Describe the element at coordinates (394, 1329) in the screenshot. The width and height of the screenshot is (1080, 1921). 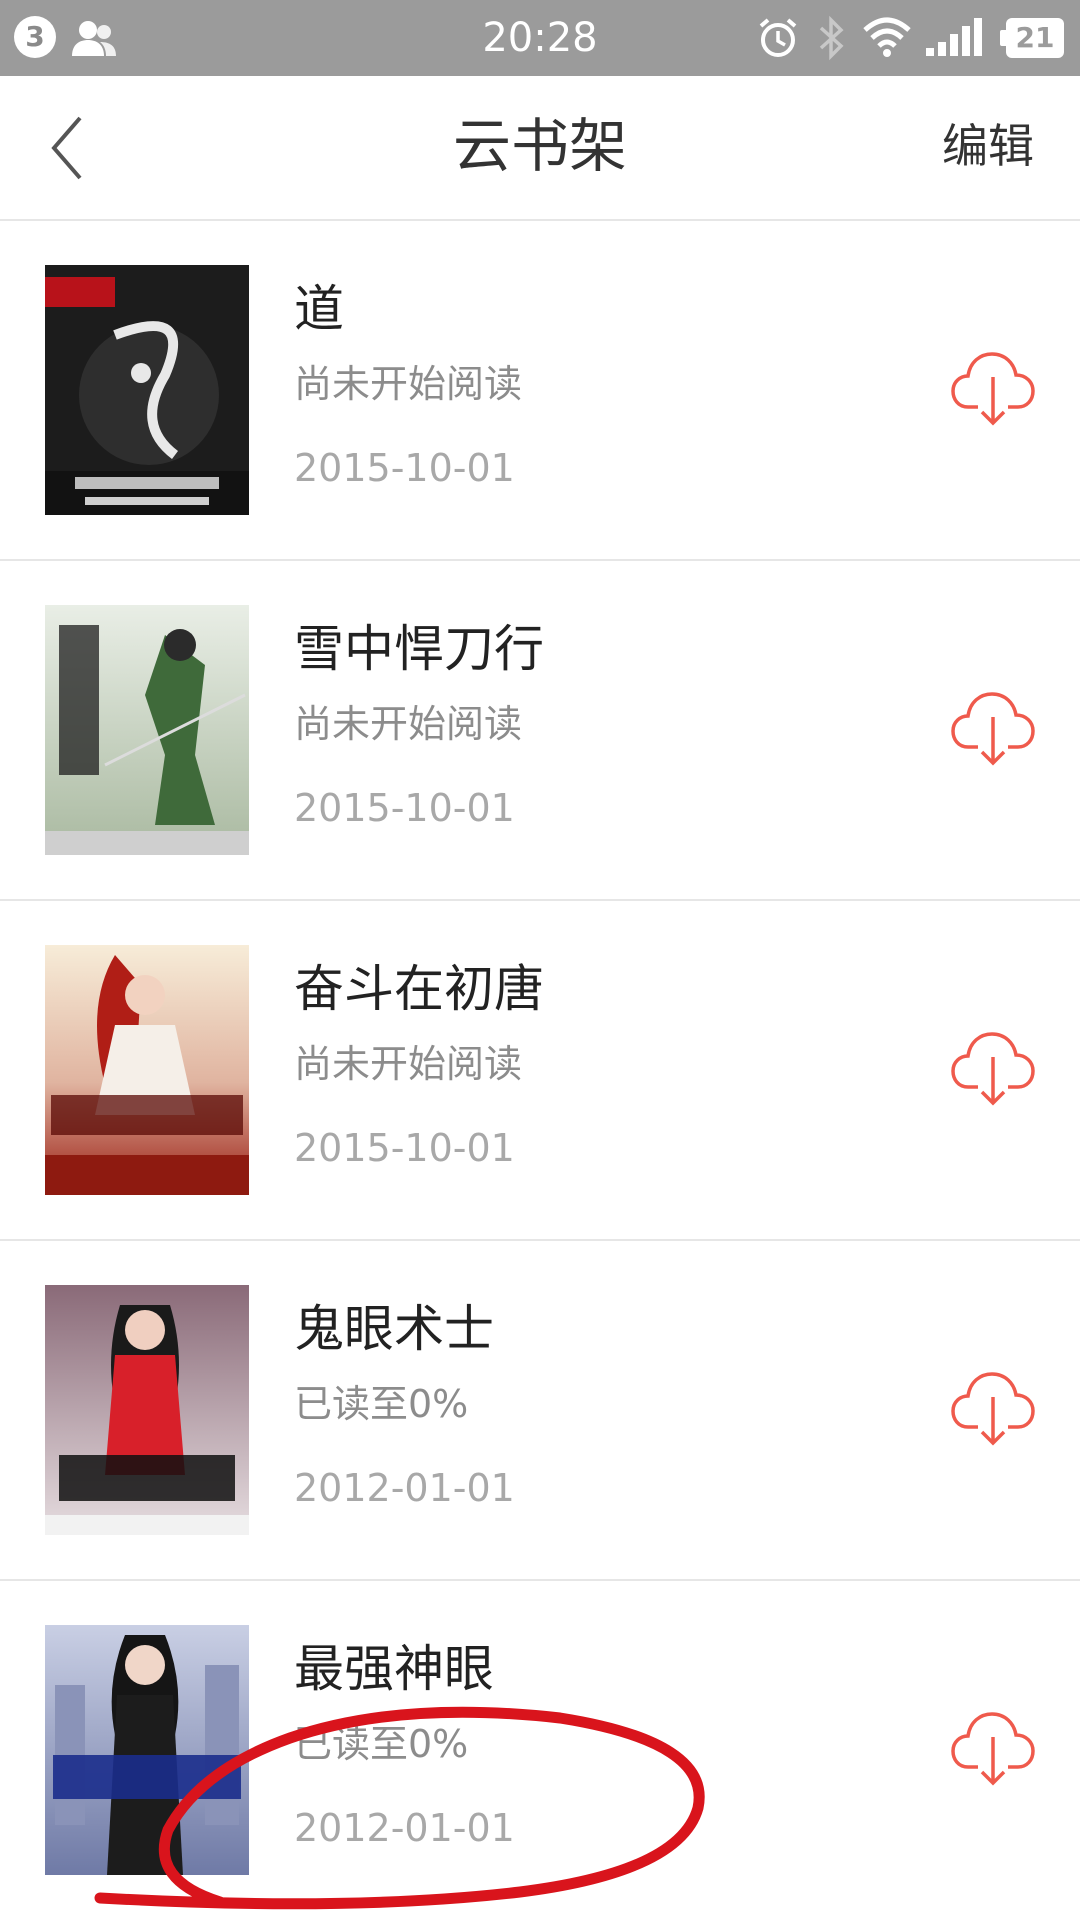
I see `book-title: 鬼眼术士` at that location.